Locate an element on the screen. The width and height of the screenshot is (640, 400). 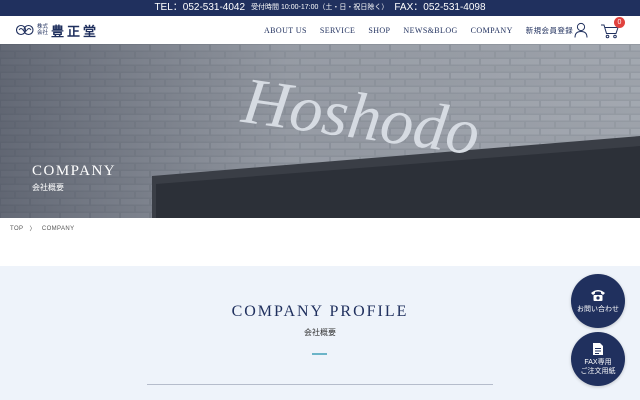
section-subtitle: 会社概要 is located at coordinates (320, 332).